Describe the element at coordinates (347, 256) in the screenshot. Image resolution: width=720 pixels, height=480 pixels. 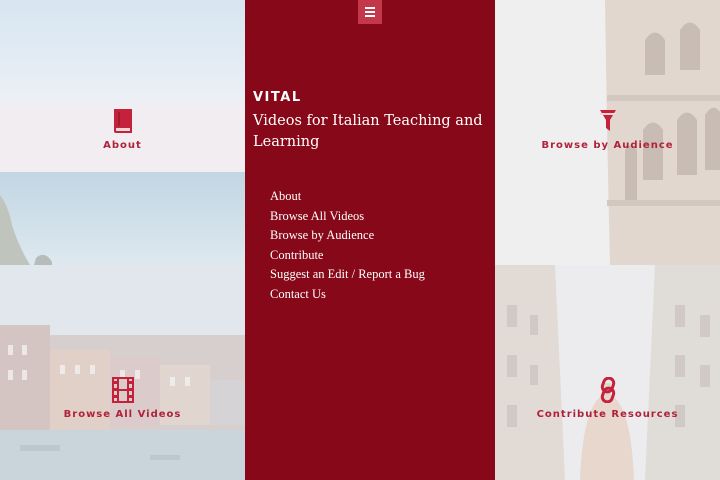
I see `nav-link-contribute: Contribute` at that location.